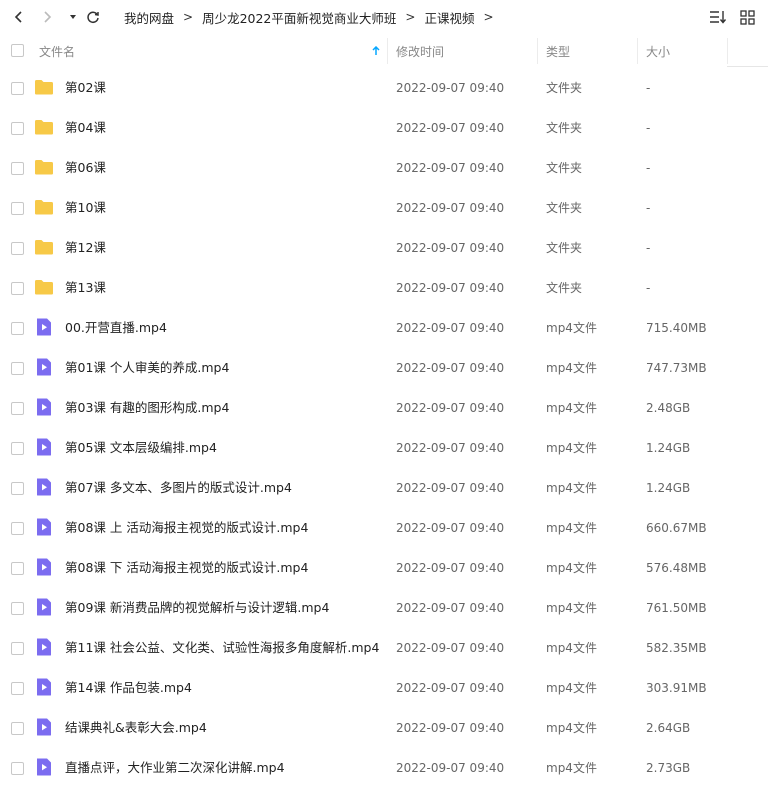  I want to click on file-row: 00.开营直播.mp4 2022-09-07 09:40 mp4文件 715.40MB, so click(384, 328).